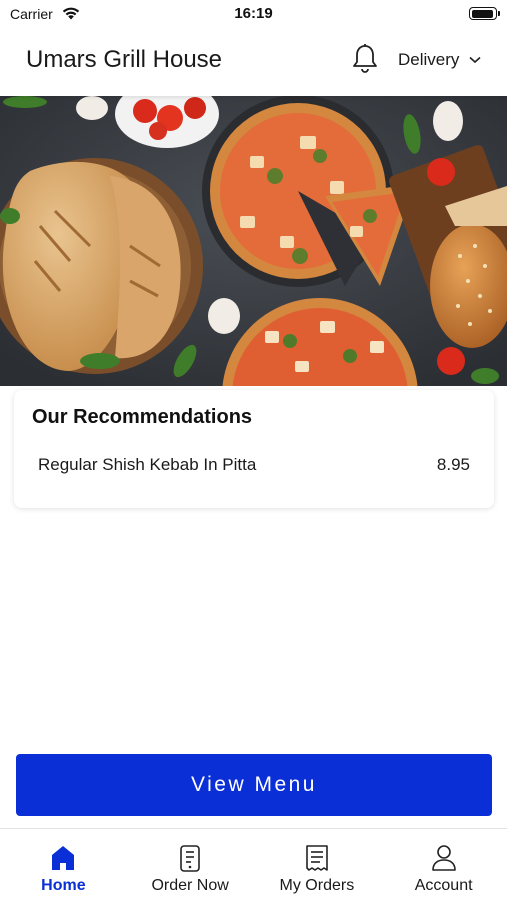 This screenshot has height=900, width=507. I want to click on recommendation-item: Regular Shish Kebab In Pitta 8.95, so click(254, 465).